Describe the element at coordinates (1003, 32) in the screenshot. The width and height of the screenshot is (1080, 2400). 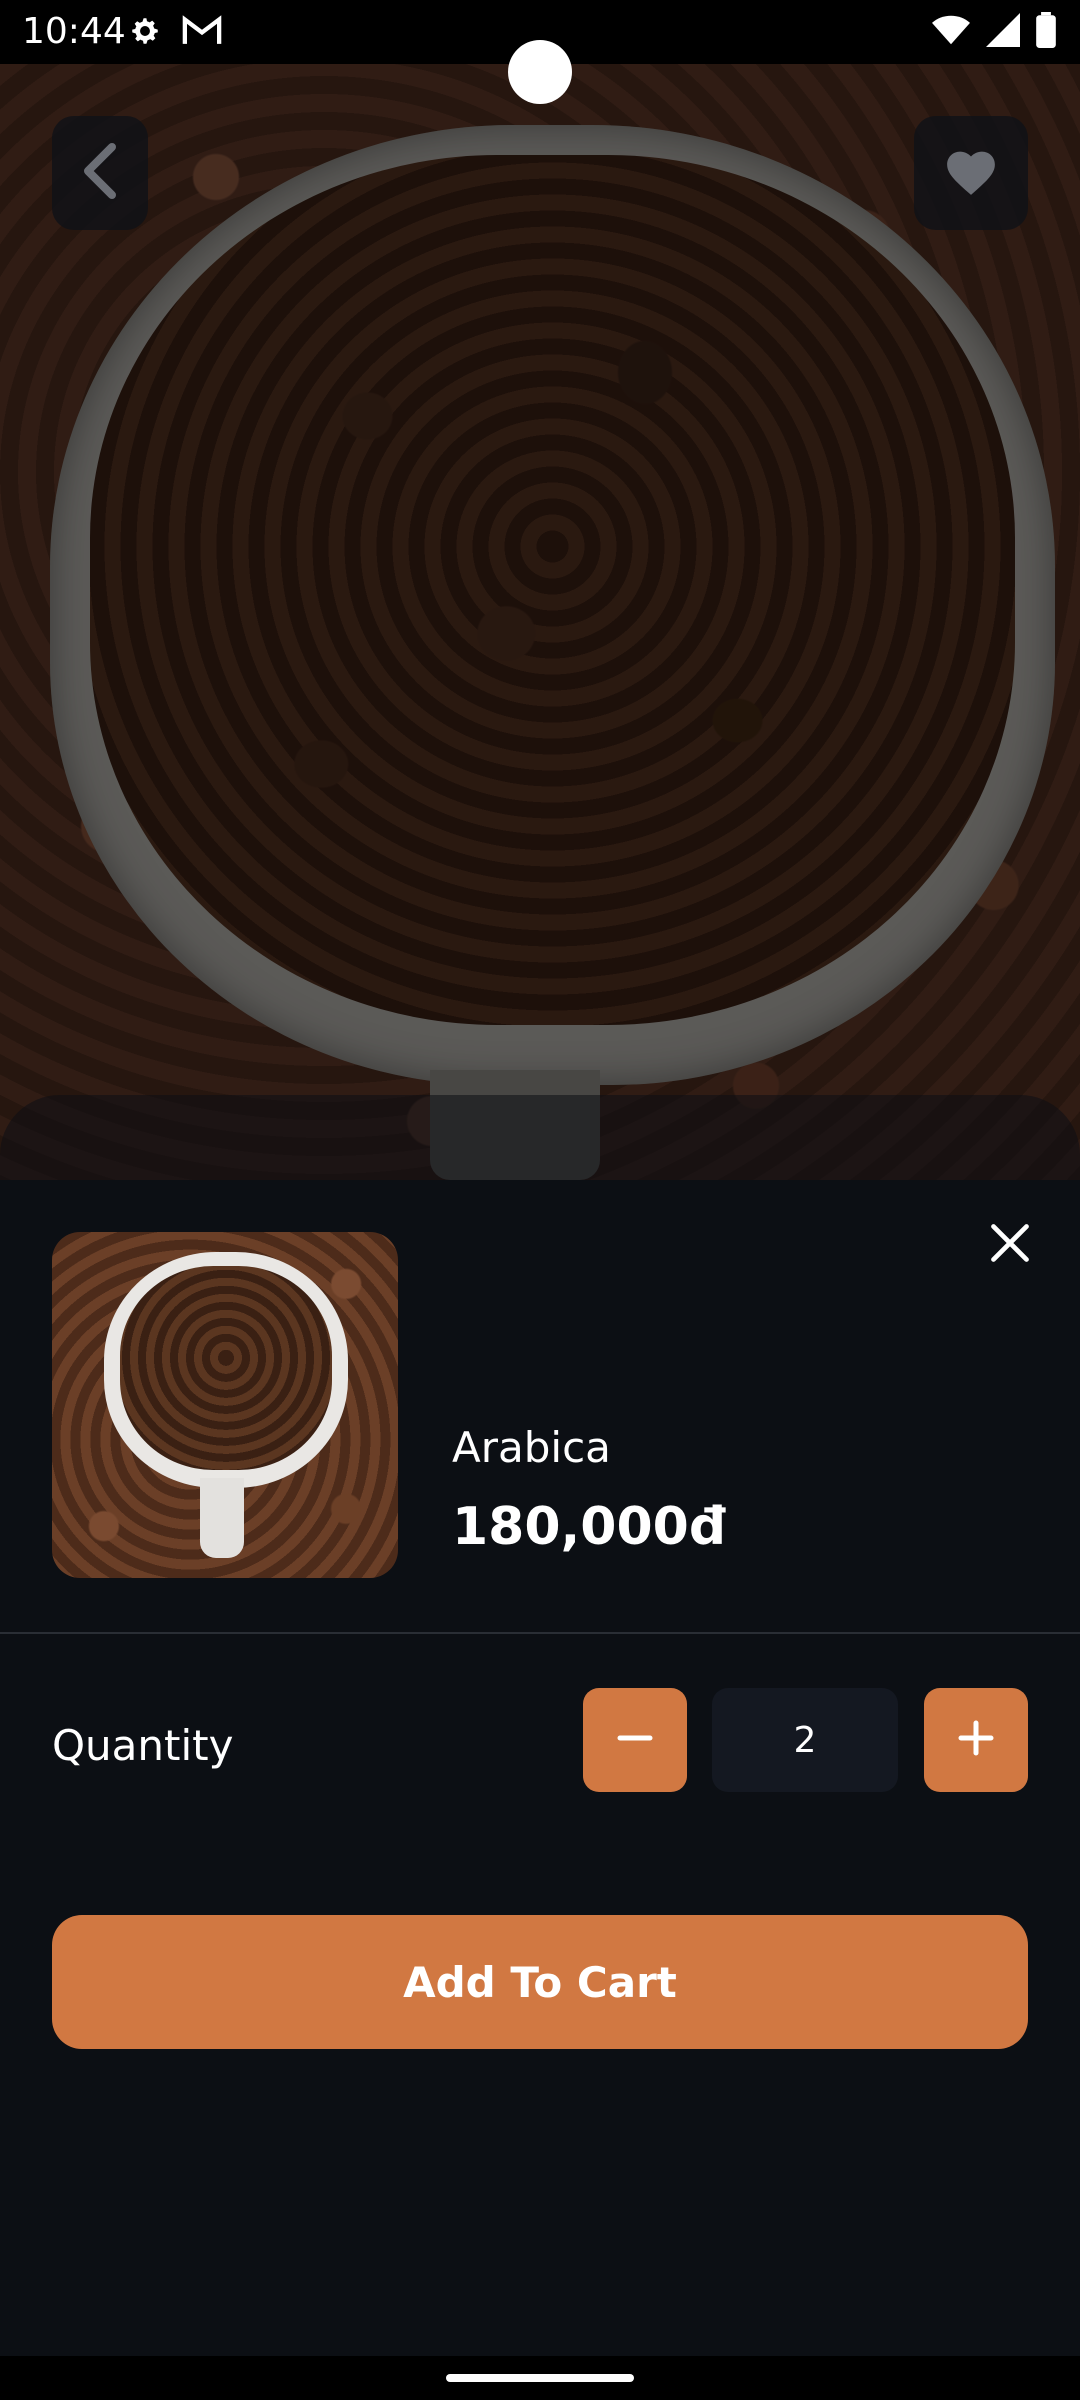
I see `signal-icon` at that location.